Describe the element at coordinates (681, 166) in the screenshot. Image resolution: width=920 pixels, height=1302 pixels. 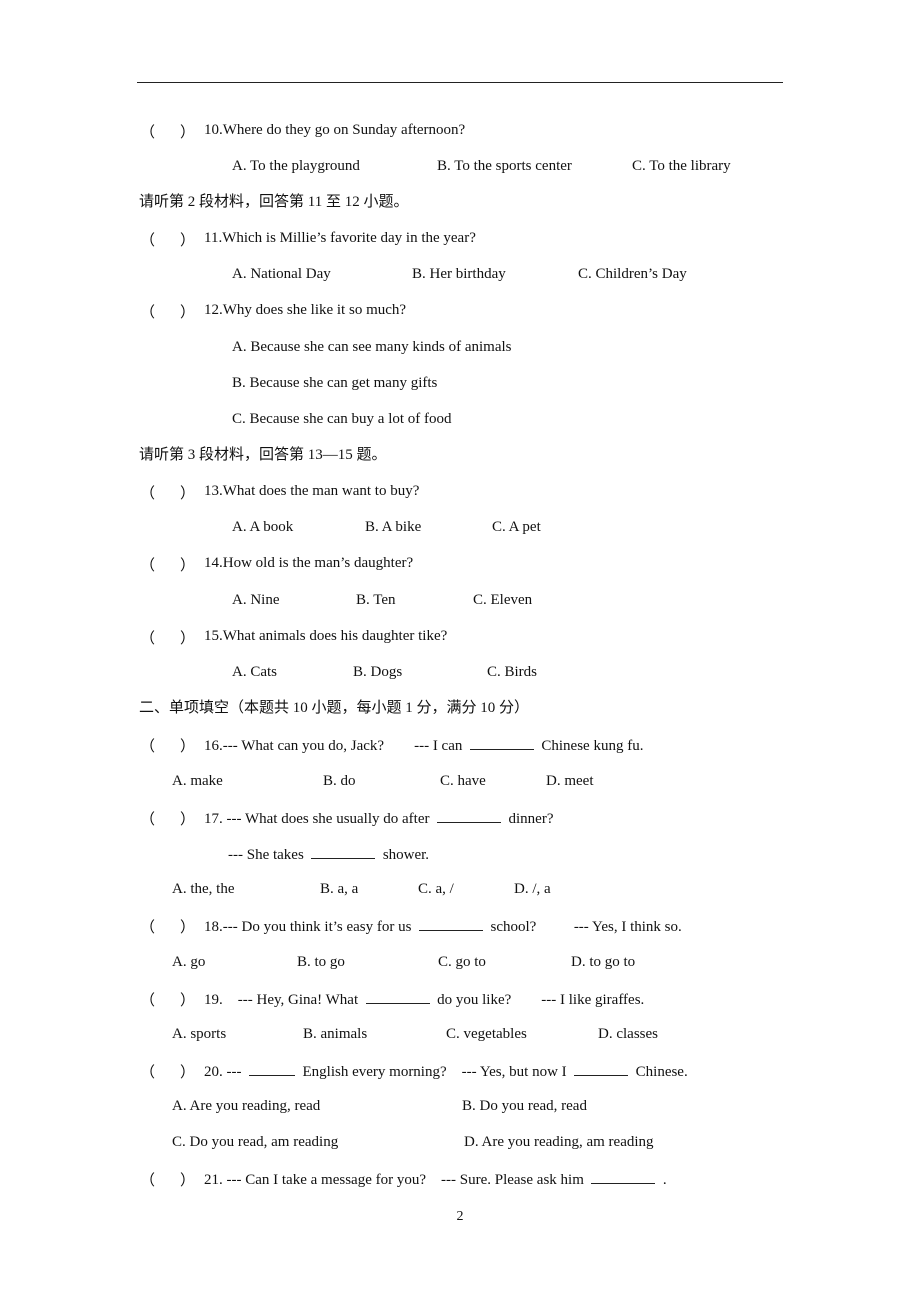
I see `q10-option-c: C. To the library` at that location.